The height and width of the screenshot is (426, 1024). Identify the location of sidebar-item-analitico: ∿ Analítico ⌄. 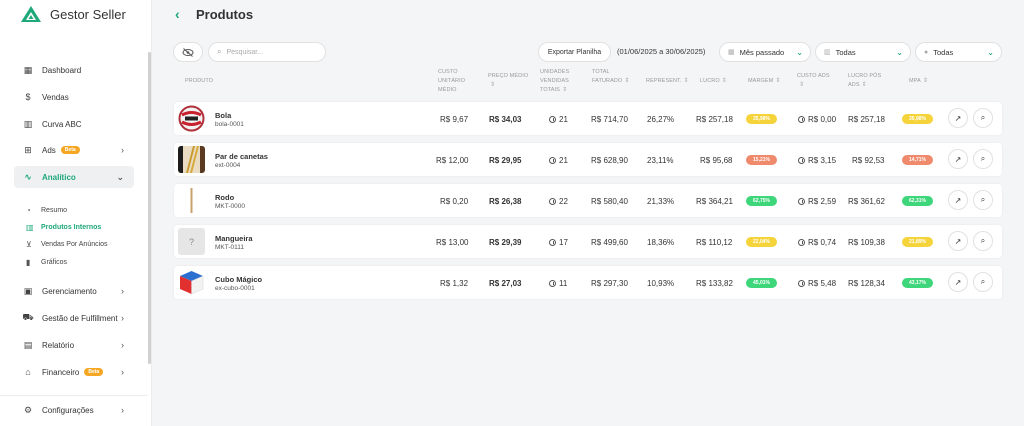
(74, 177).